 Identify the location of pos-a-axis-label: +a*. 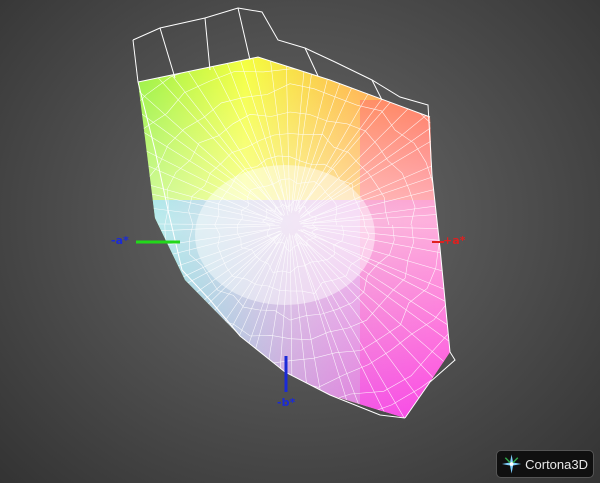
(454, 240).